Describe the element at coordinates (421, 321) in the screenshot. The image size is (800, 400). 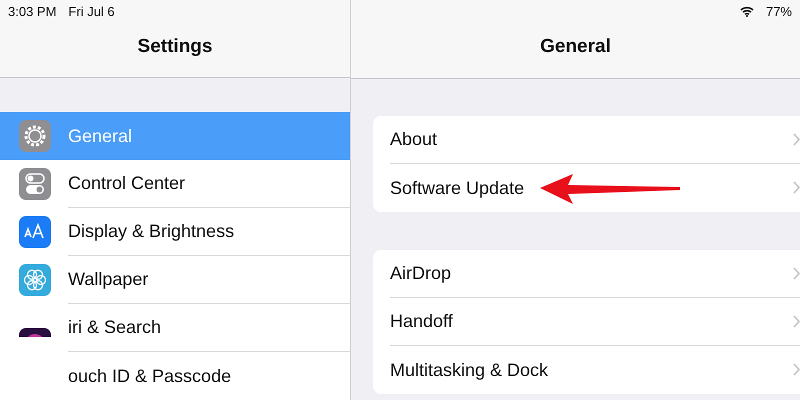
I see `settings-row: Handoff` at that location.